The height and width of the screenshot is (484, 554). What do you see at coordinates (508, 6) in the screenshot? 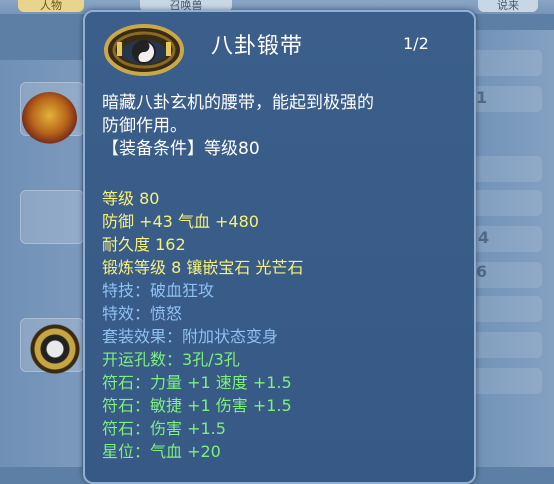
I see `tab-other: 说来` at bounding box center [508, 6].